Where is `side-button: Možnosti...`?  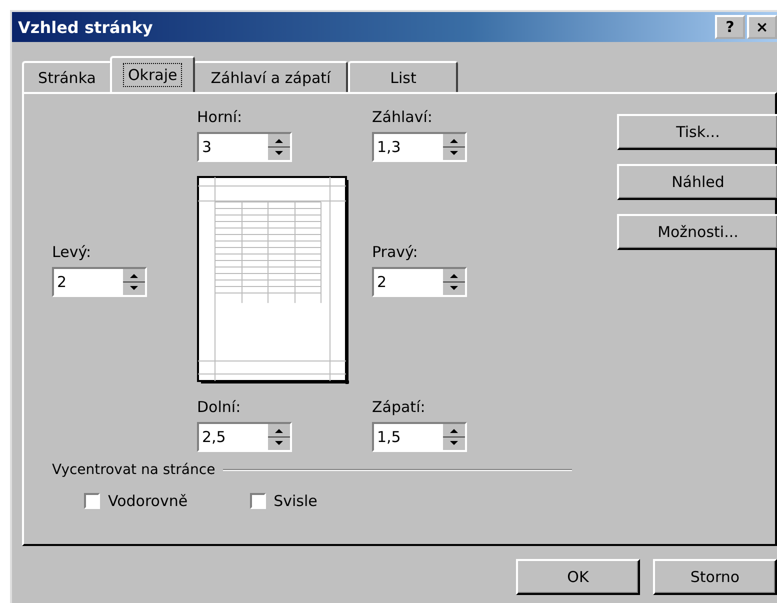 side-button: Možnosti... is located at coordinates (697, 232).